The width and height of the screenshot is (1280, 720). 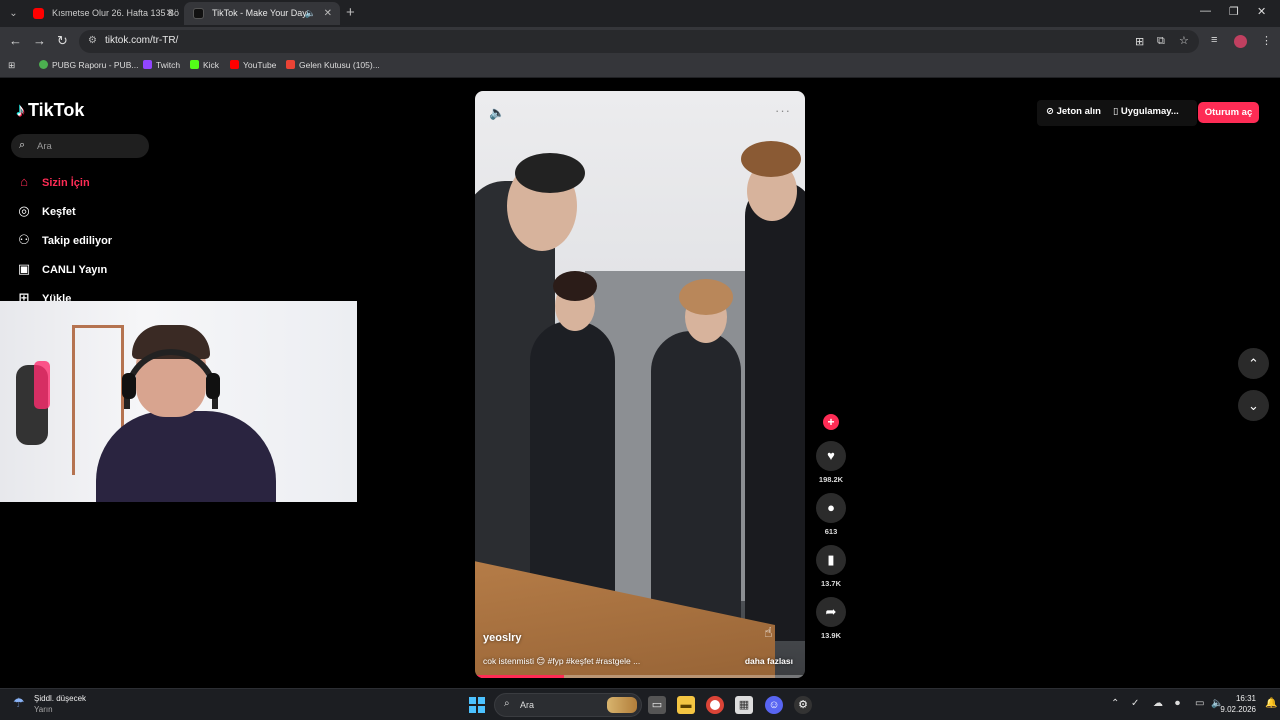 I want to click on nav-following: ⚇ Takip ediliyor, so click(x=63, y=242).